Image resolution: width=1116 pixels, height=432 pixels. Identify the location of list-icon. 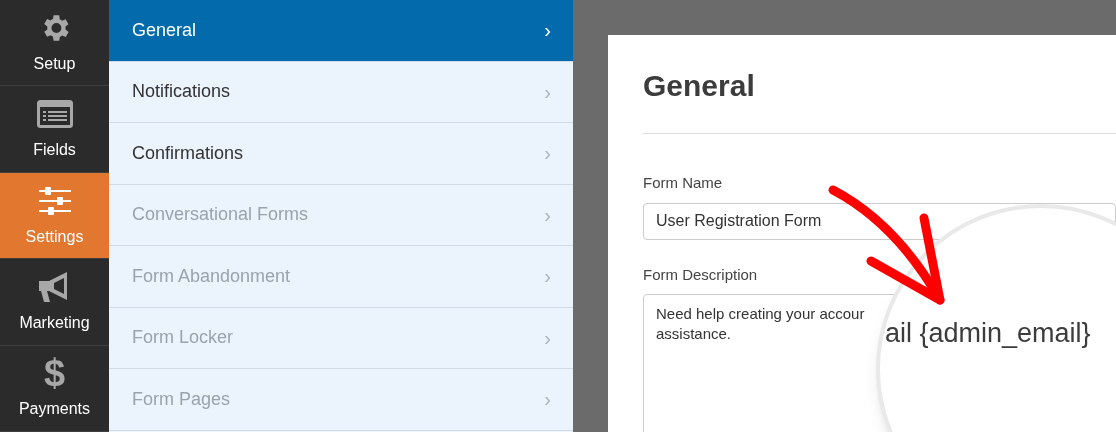
(54, 114).